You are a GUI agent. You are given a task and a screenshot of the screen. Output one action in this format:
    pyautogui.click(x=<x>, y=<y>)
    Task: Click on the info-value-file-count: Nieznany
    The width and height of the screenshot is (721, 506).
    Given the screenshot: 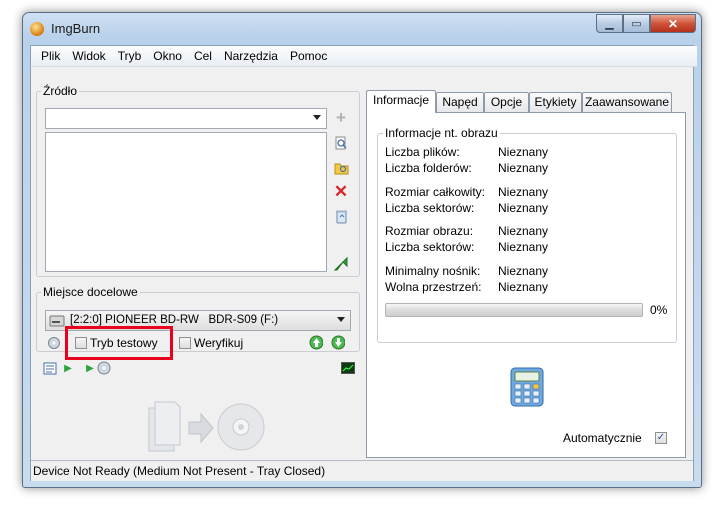 What is the action you would take?
    pyautogui.click(x=523, y=152)
    